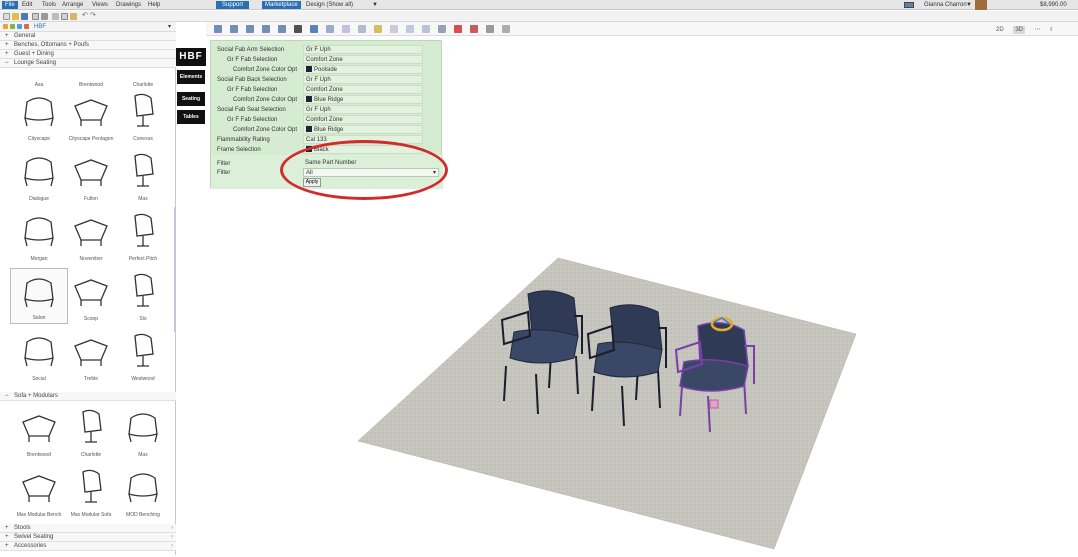 The width and height of the screenshot is (1078, 557). Describe the element at coordinates (1051, 30) in the screenshot. I see `view-reset-button: r` at that location.